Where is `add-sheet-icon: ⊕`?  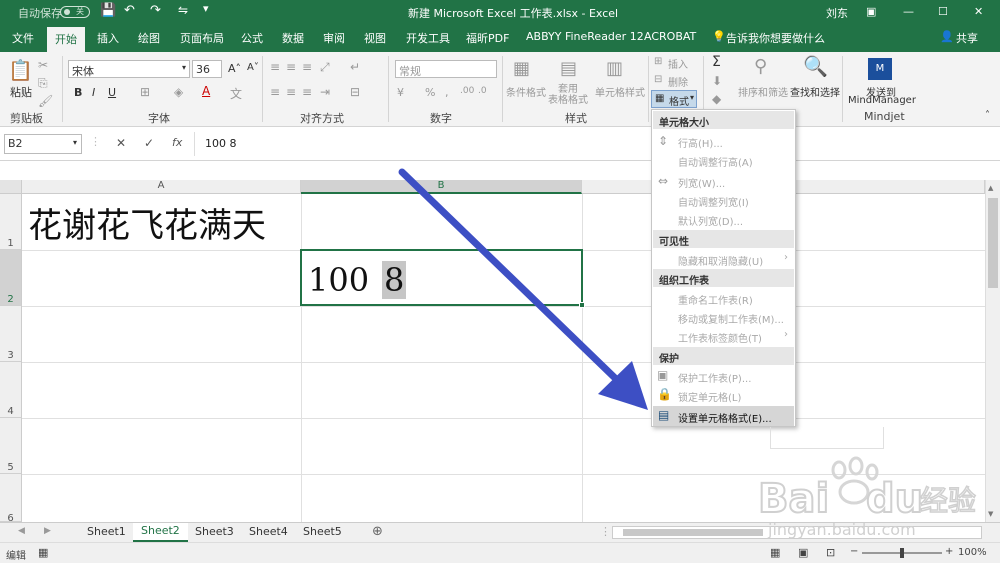
add-sheet-icon: ⊕ is located at coordinates (377, 531).